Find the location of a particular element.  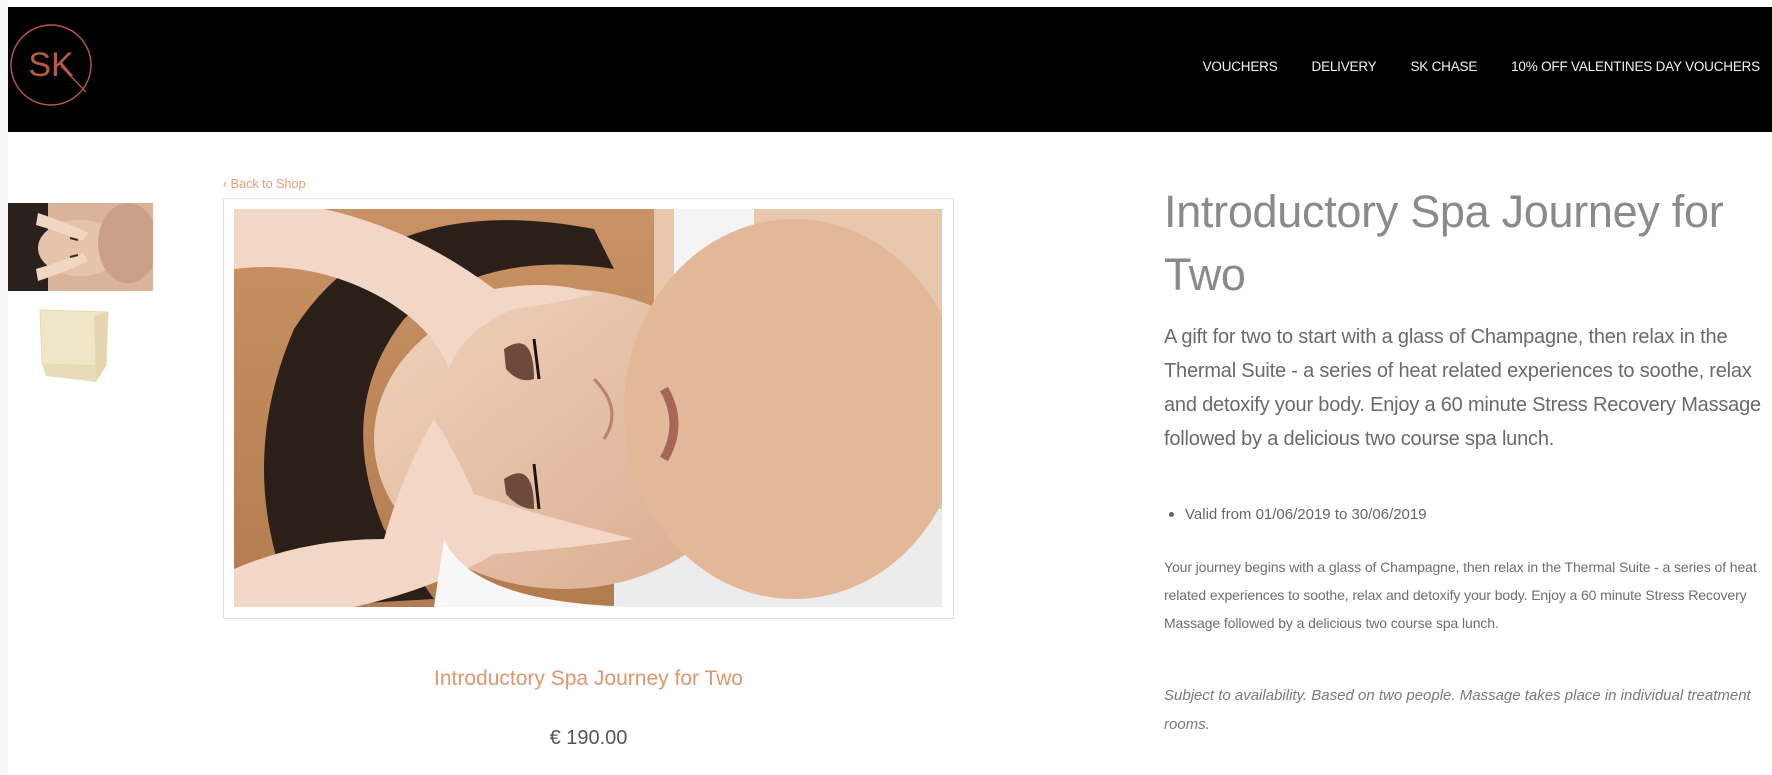

nav-sk-chase: SK CHASE is located at coordinates (1443, 66).